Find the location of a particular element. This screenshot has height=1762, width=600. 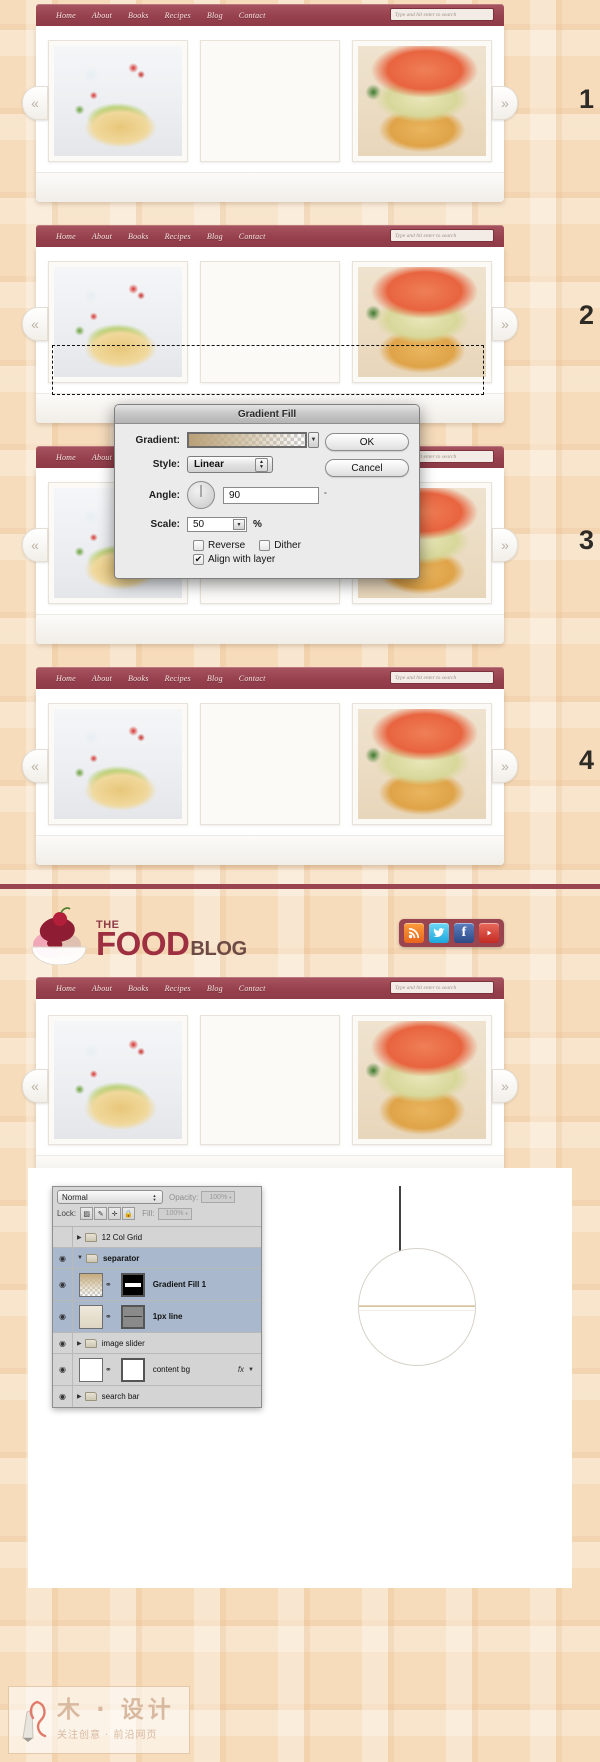

style-stepper-icon: ▲ ▼ is located at coordinates (261, 465).